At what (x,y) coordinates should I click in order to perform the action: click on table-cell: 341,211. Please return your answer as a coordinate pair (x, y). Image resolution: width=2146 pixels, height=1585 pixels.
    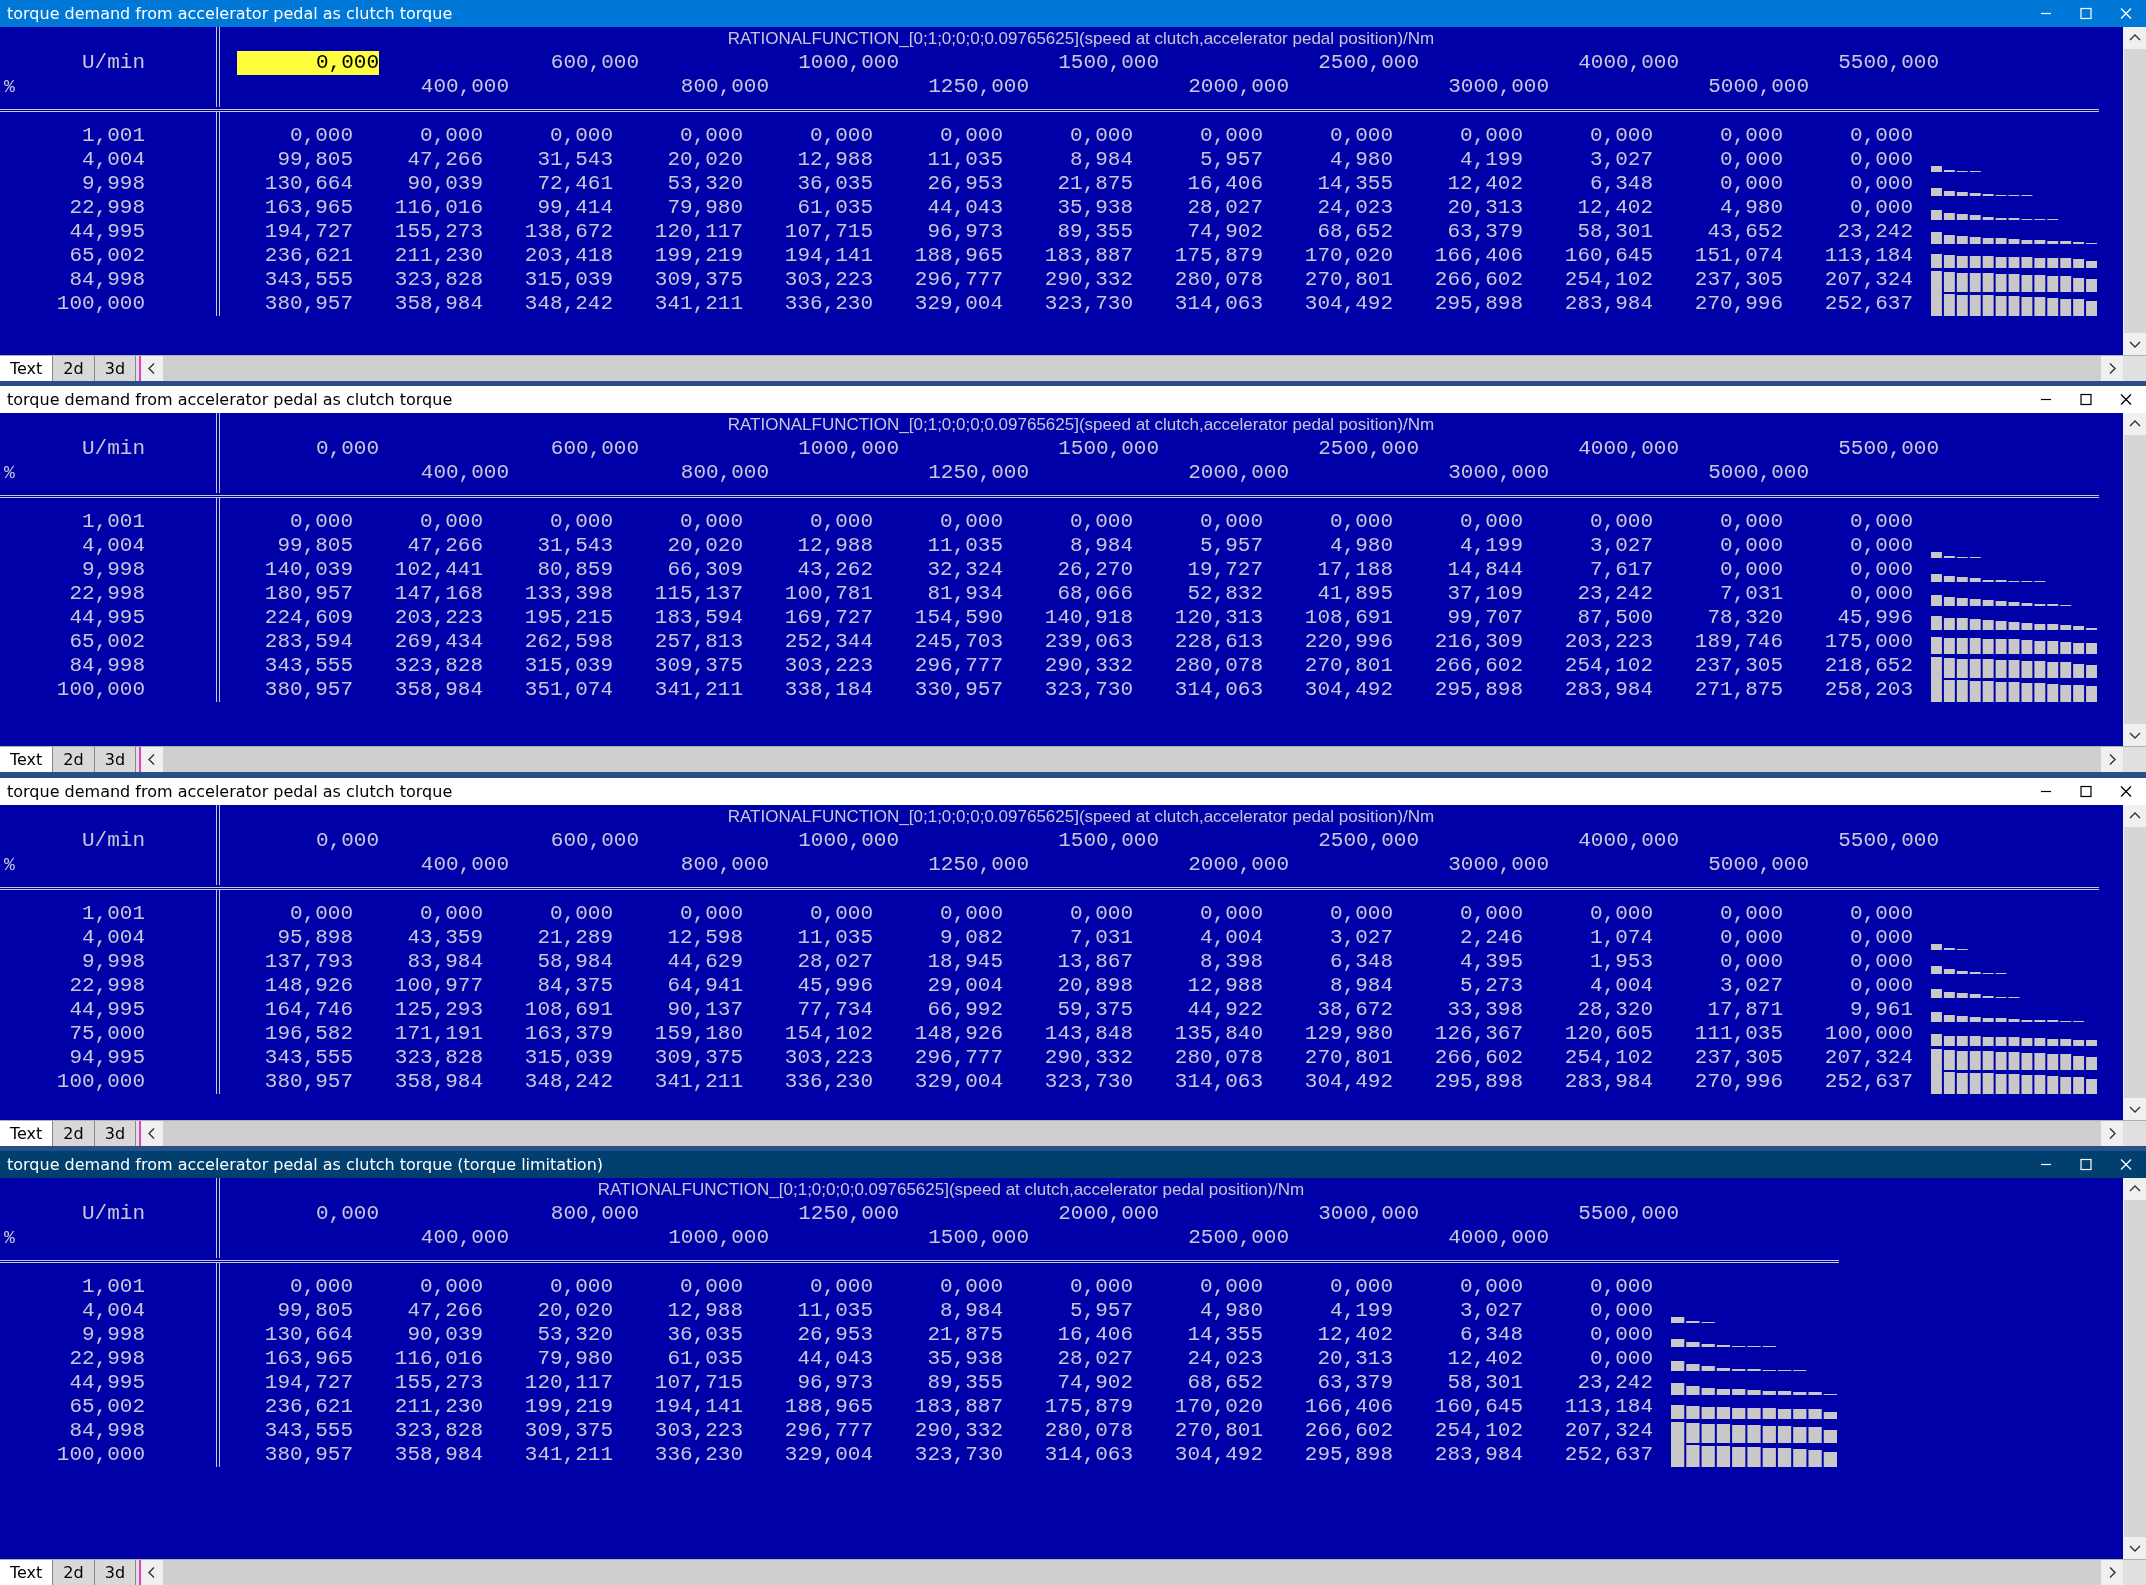
    Looking at the image, I should click on (698, 690).